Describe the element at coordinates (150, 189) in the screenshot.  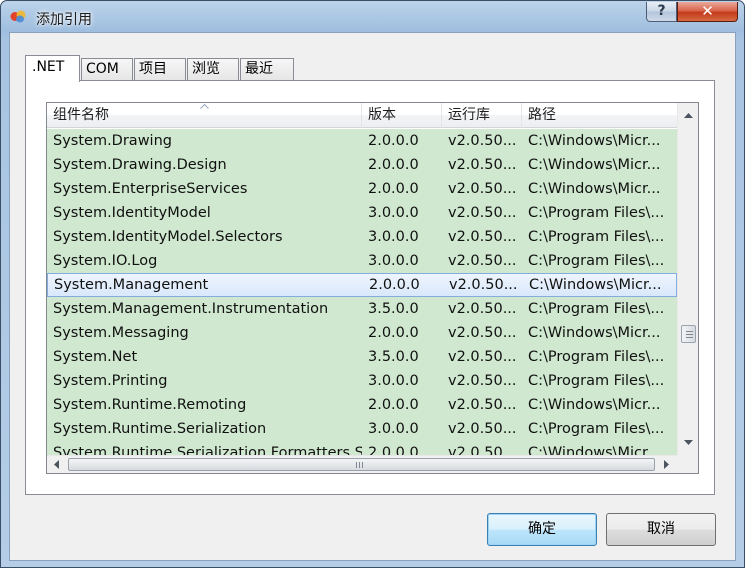
I see `cell-component-name: System.EnterpriseServices` at that location.